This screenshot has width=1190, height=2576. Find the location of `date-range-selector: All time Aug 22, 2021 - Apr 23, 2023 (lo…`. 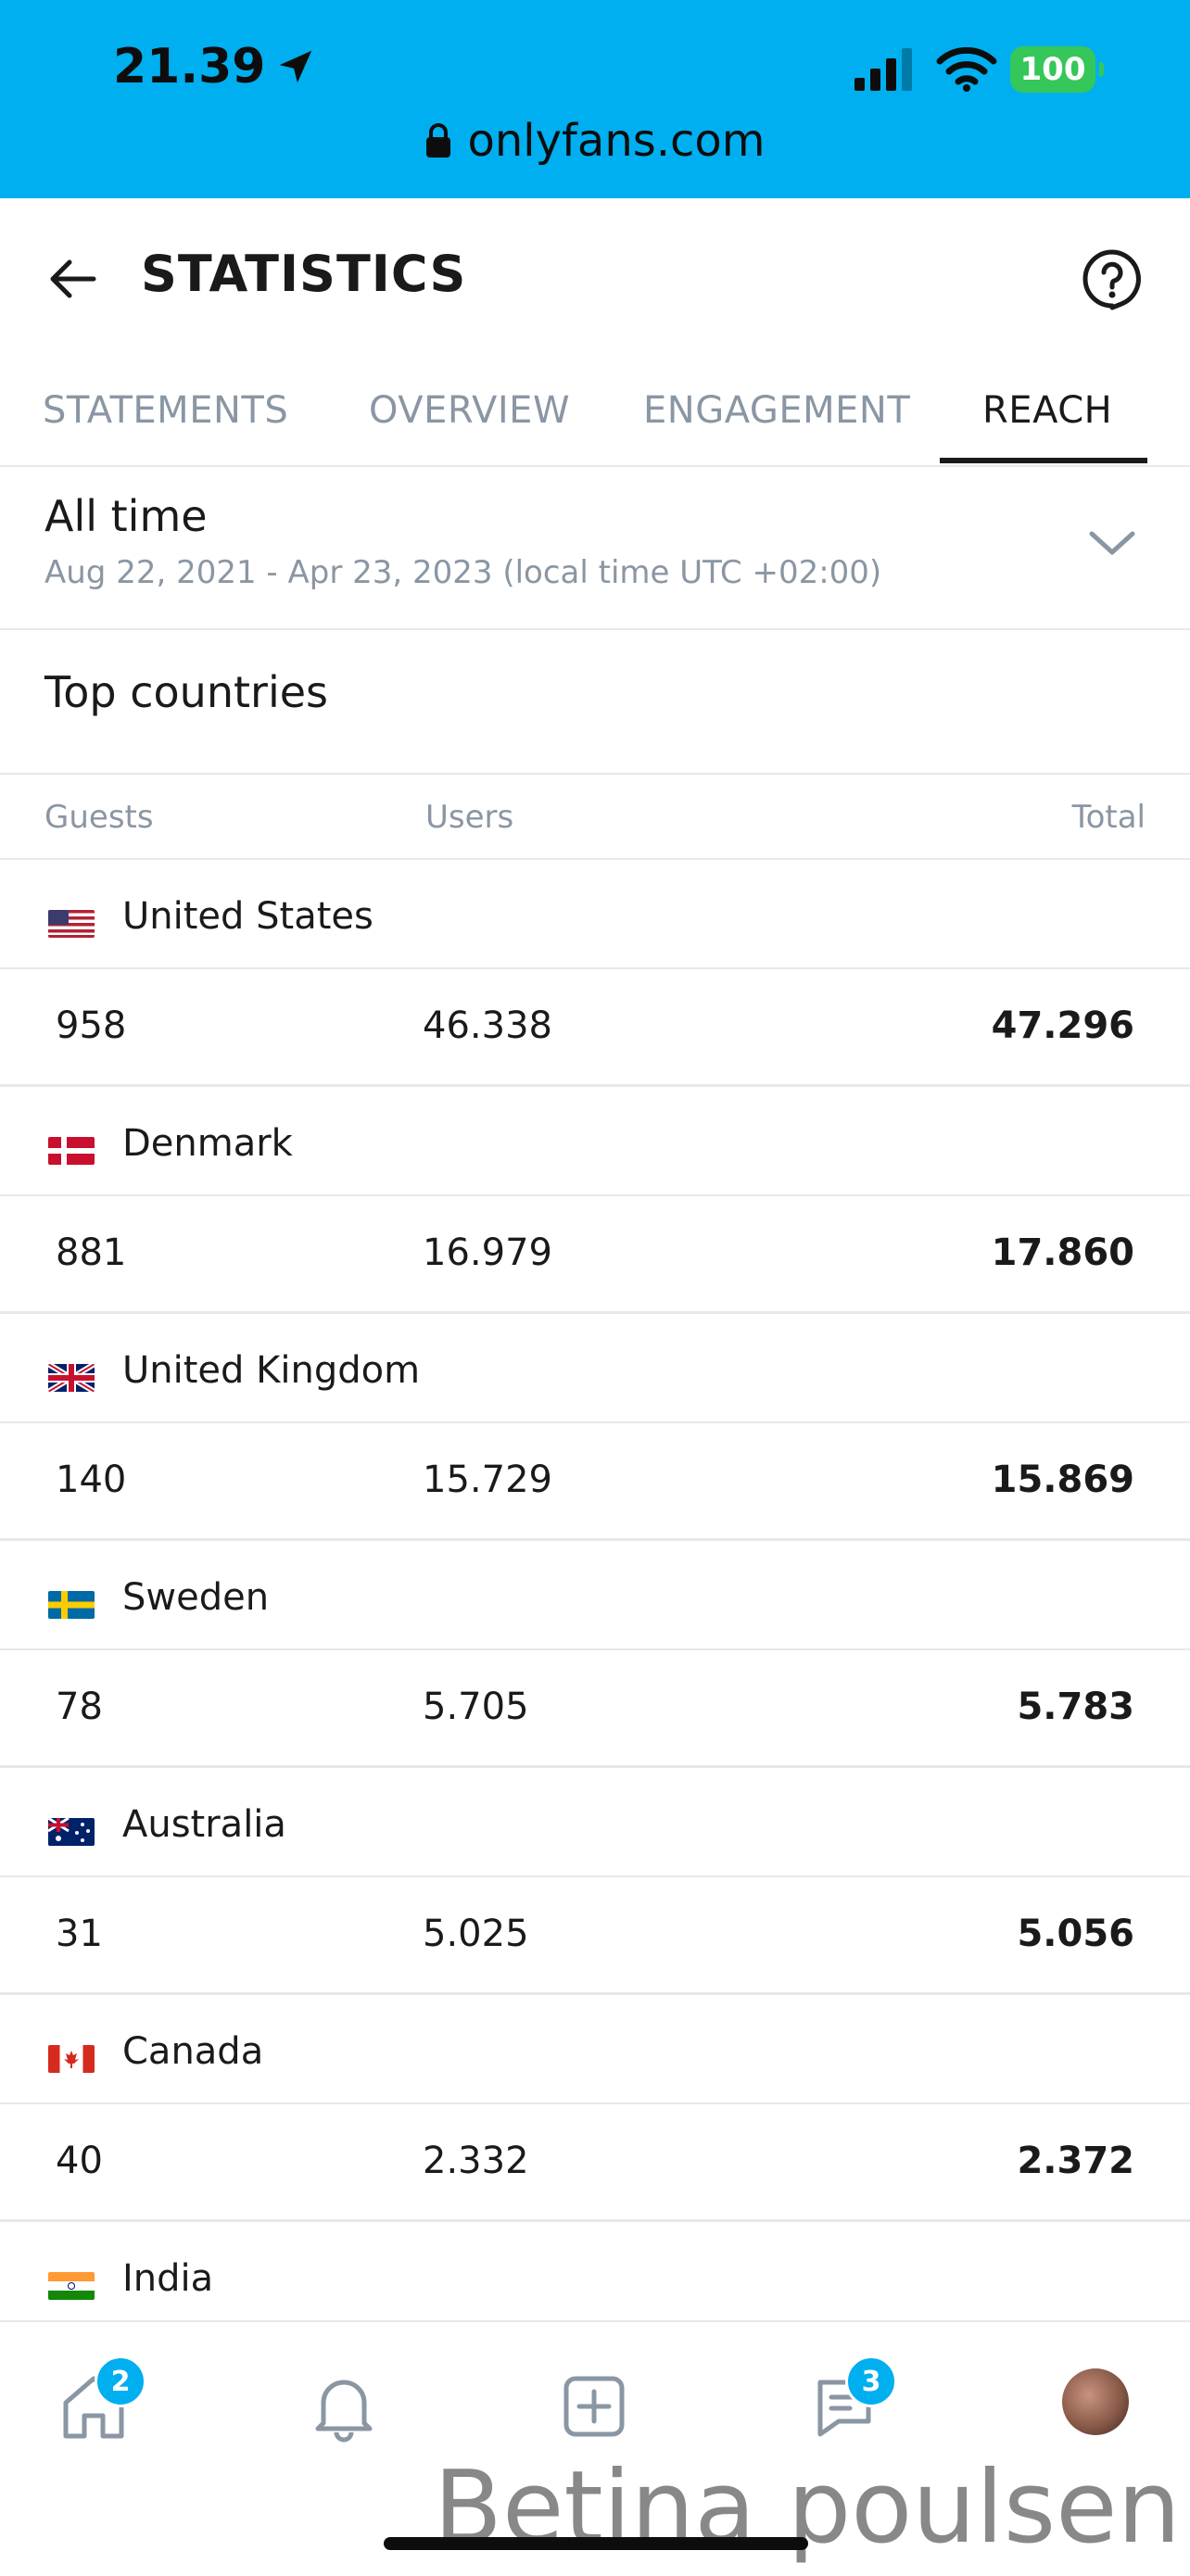

date-range-selector: All time Aug 22, 2021 - Apr 23, 2023 (lo… is located at coordinates (595, 548).